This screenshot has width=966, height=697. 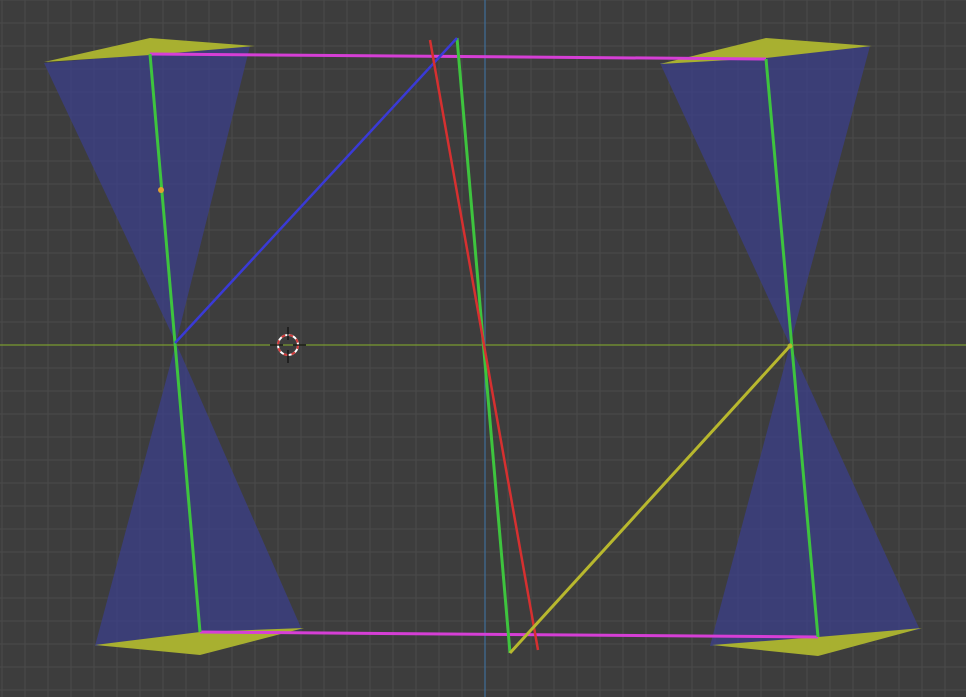 What do you see at coordinates (147, 194) in the screenshot?
I see `cone-left-upper` at bounding box center [147, 194].